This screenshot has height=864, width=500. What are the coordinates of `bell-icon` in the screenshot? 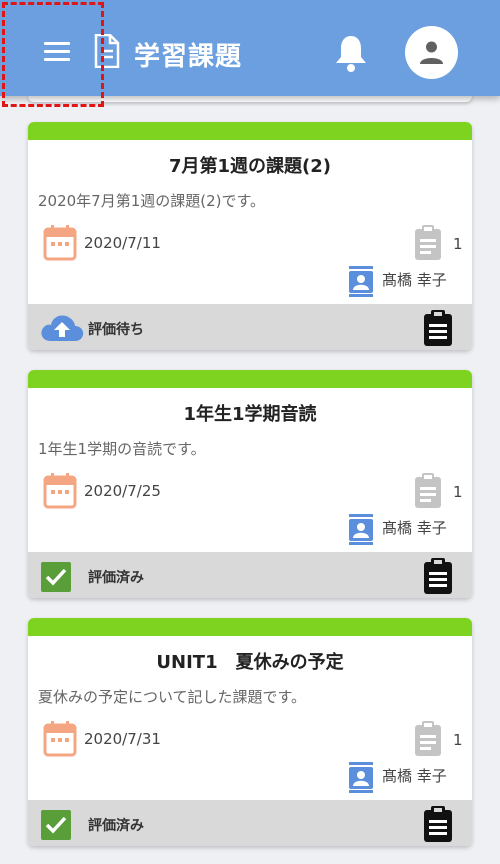 It's located at (351, 55).